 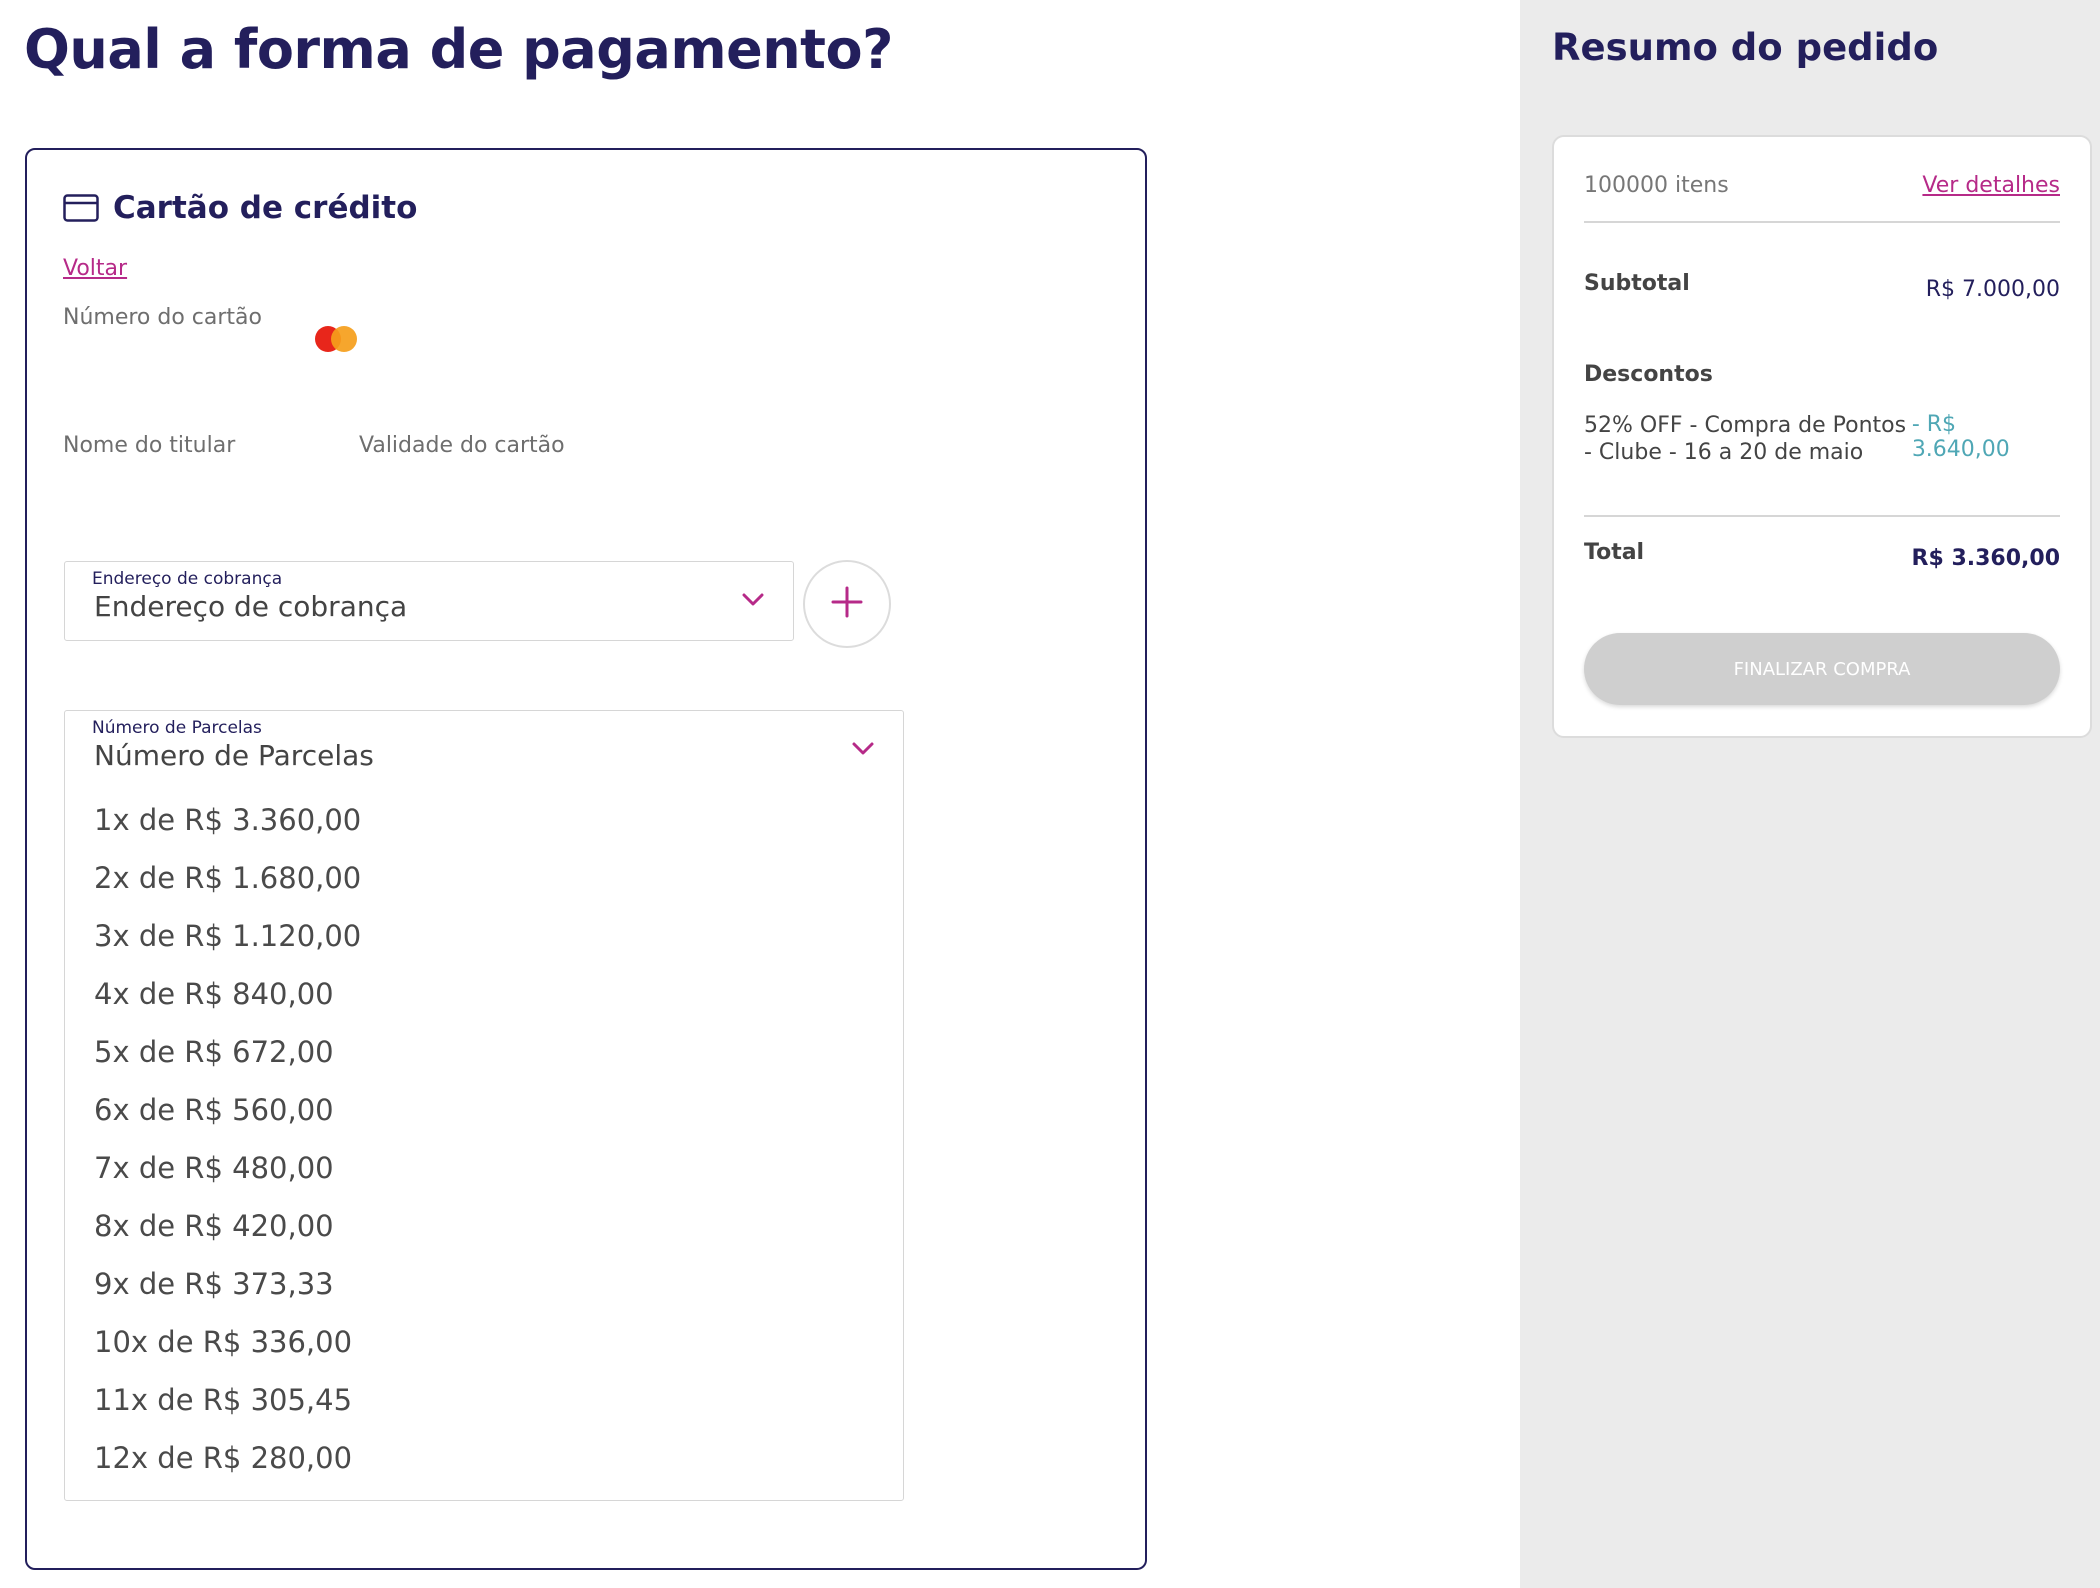 I want to click on installment-option-2: 2x de R$ 1.680,00, so click(x=227, y=878).